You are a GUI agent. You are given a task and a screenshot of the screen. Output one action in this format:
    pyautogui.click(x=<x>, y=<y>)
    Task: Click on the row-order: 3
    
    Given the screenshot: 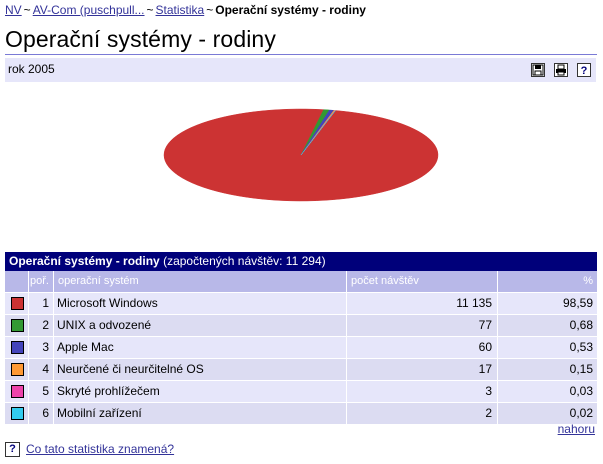 What is the action you would take?
    pyautogui.click(x=41, y=347)
    